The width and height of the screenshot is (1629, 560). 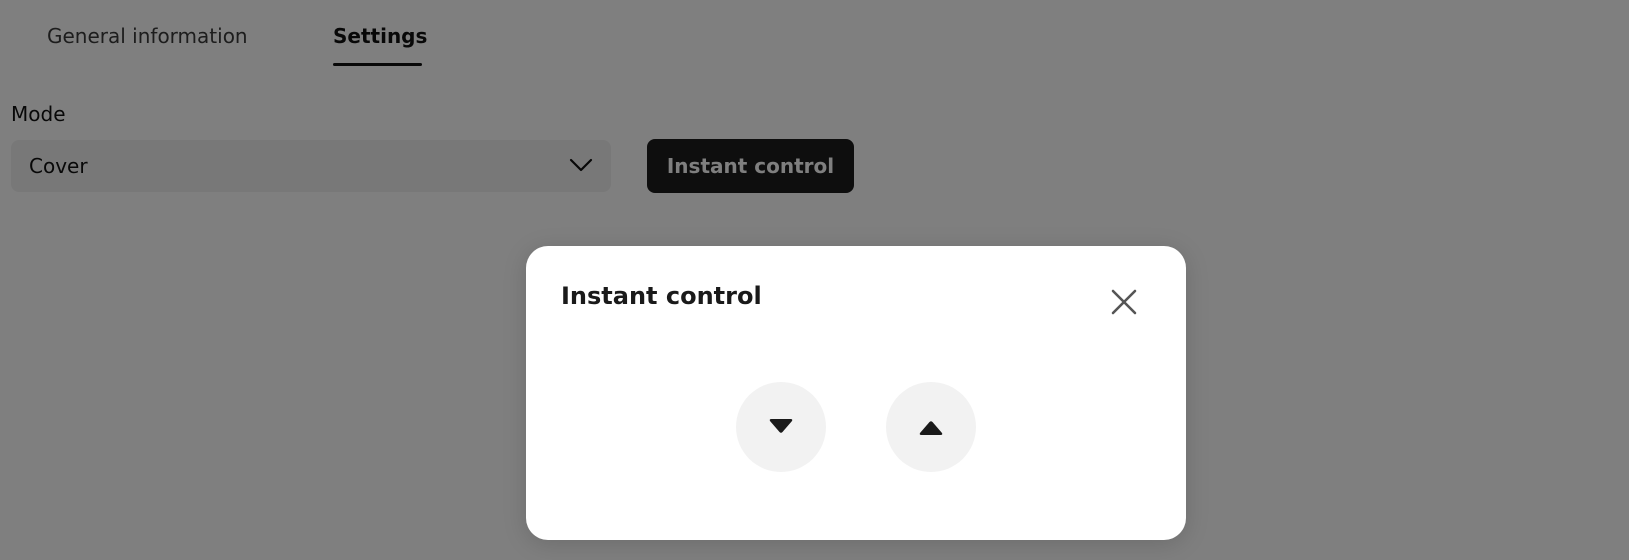 I want to click on move-up-button, so click(x=931, y=427).